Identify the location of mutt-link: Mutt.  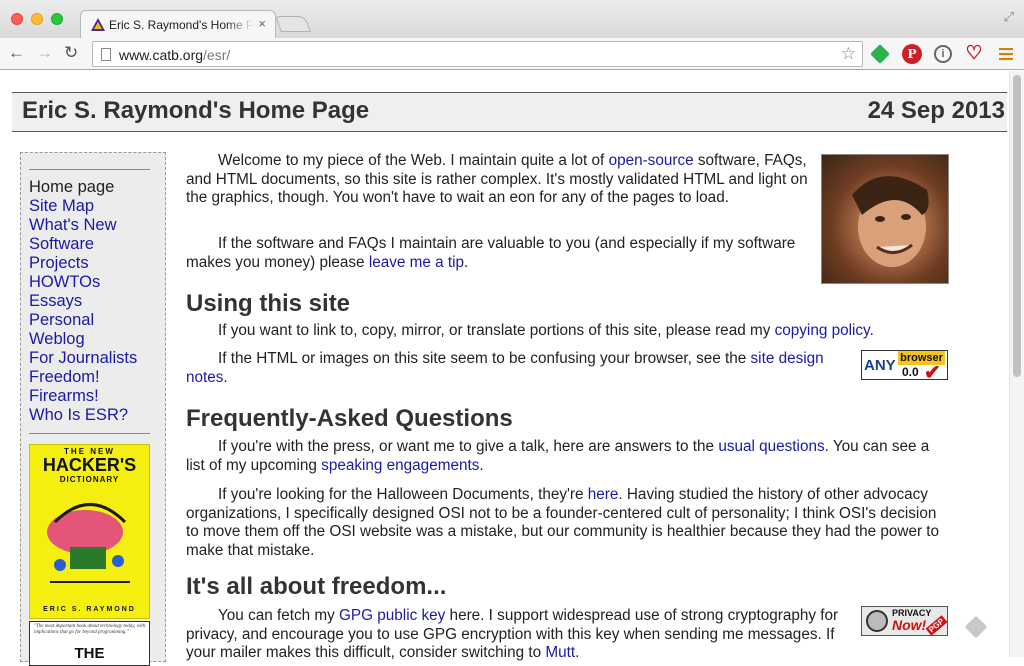
(560, 652).